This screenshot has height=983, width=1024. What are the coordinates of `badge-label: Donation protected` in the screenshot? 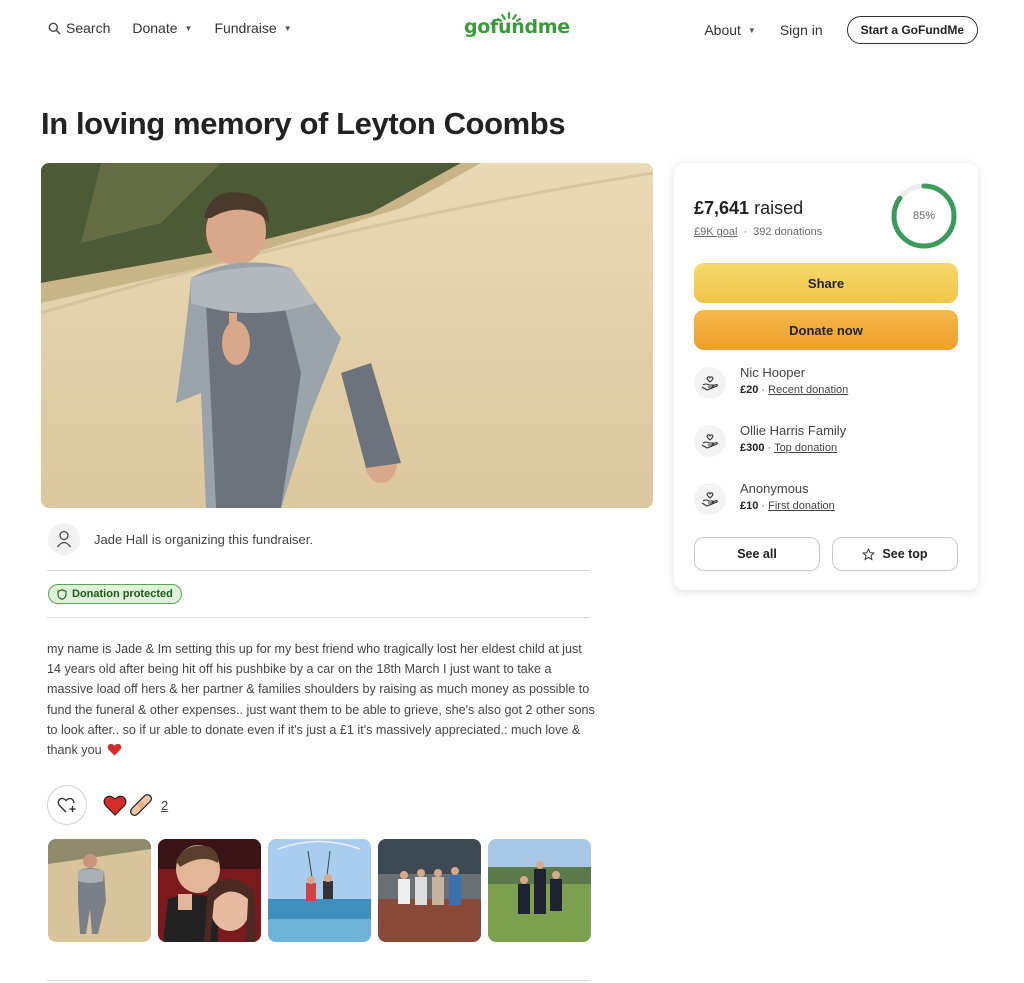 It's located at (122, 594).